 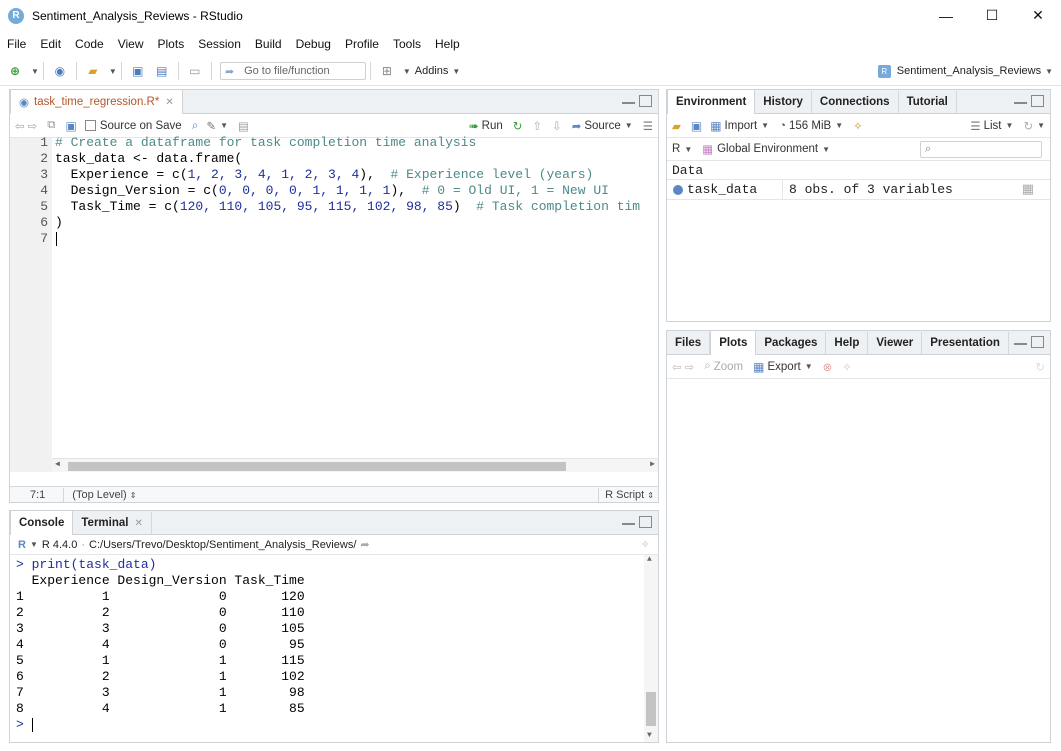 I want to click on source-on-save-toggle: Source on Save, so click(x=133, y=126).